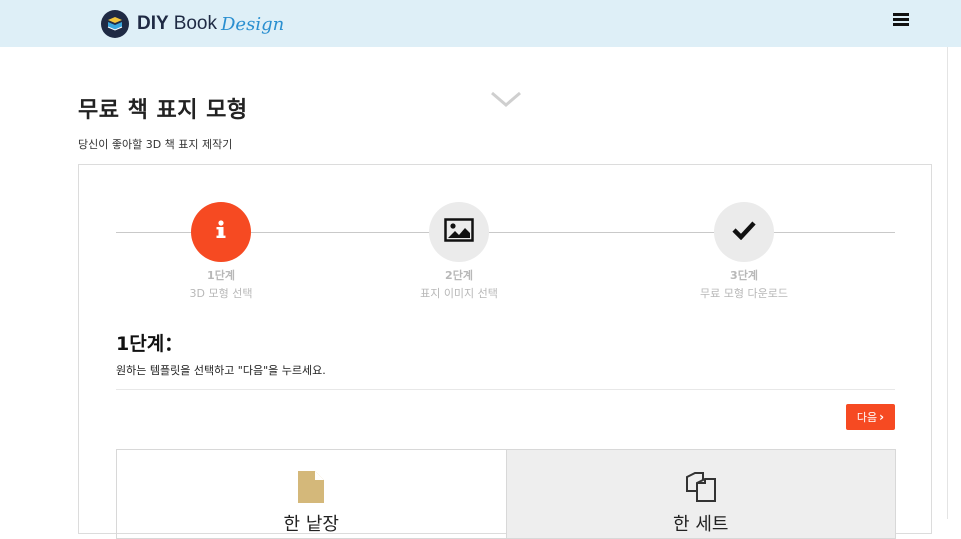  I want to click on chevron-right-icon: ›, so click(882, 417).